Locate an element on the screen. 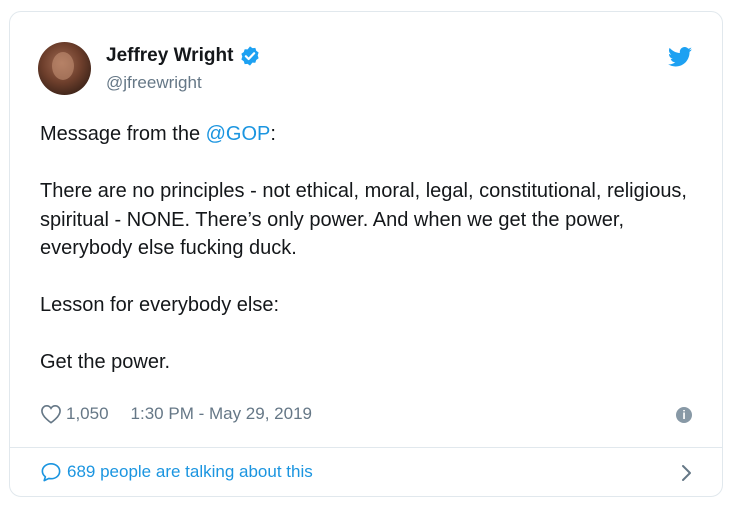 This screenshot has width=735, height=510. twitter-bird-icon is located at coordinates (680, 57).